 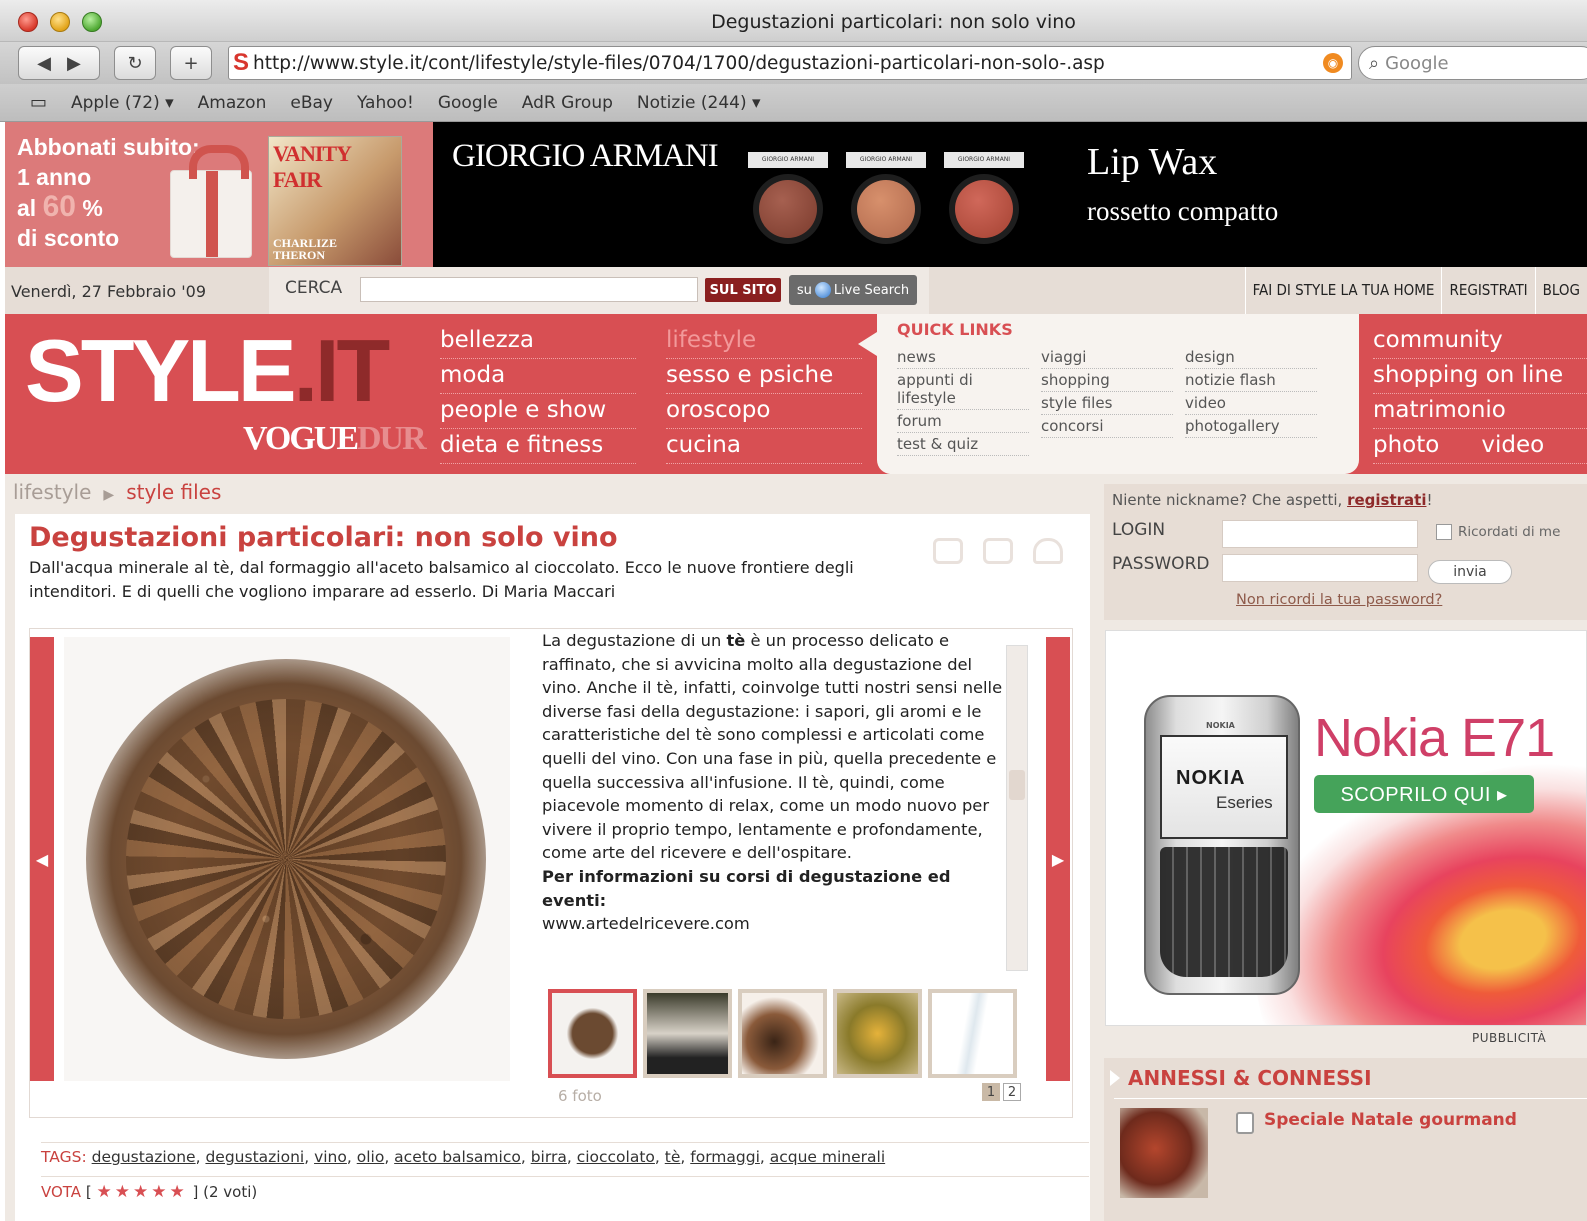 I want to click on nav-moda: moda, so click(x=538, y=376).